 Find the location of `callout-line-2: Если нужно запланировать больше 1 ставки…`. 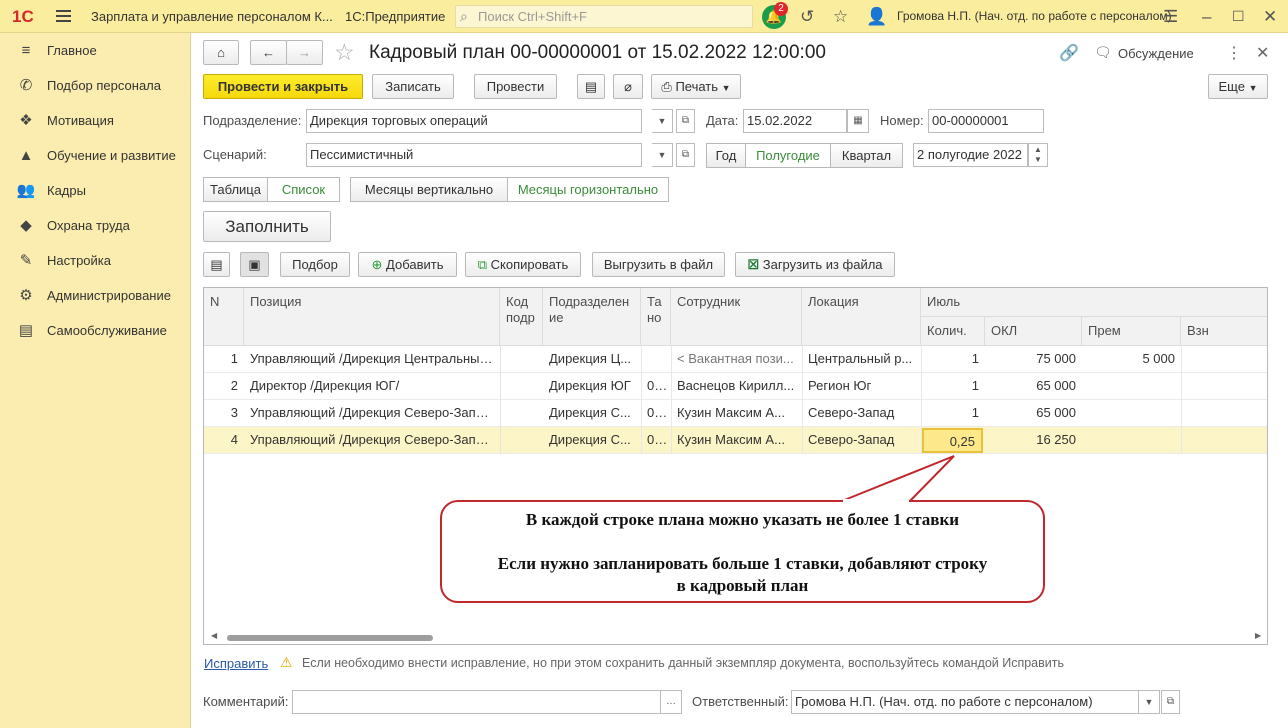

callout-line-2: Если нужно запланировать больше 1 ставки… is located at coordinates (742, 563).